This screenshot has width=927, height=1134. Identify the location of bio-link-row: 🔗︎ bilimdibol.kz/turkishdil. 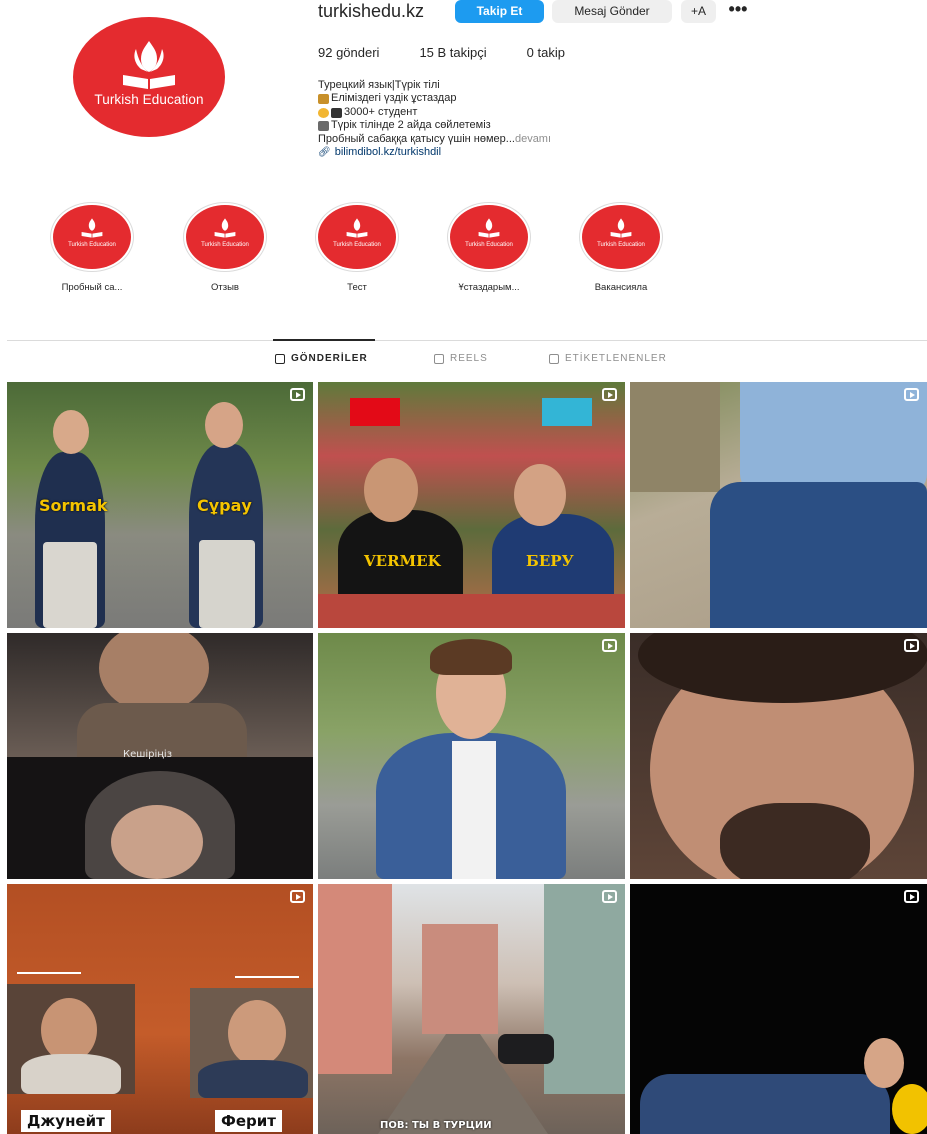
(434, 152).